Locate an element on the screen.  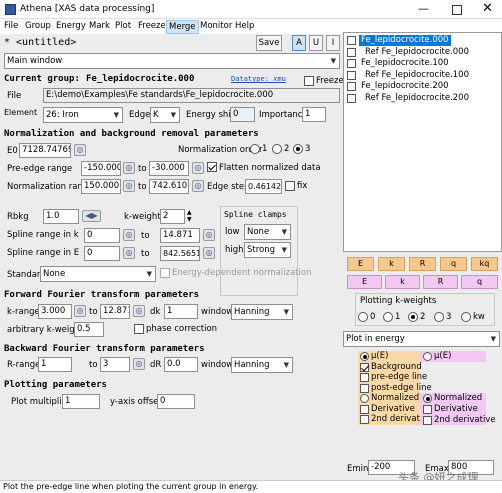
phase-correction-checkbox is located at coordinates (139, 329).